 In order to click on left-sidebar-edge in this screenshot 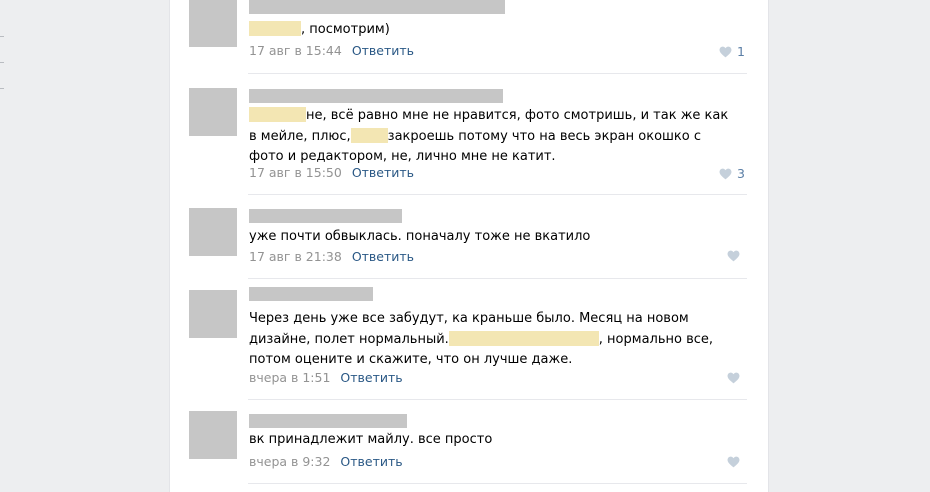, I will do `click(5, 246)`.